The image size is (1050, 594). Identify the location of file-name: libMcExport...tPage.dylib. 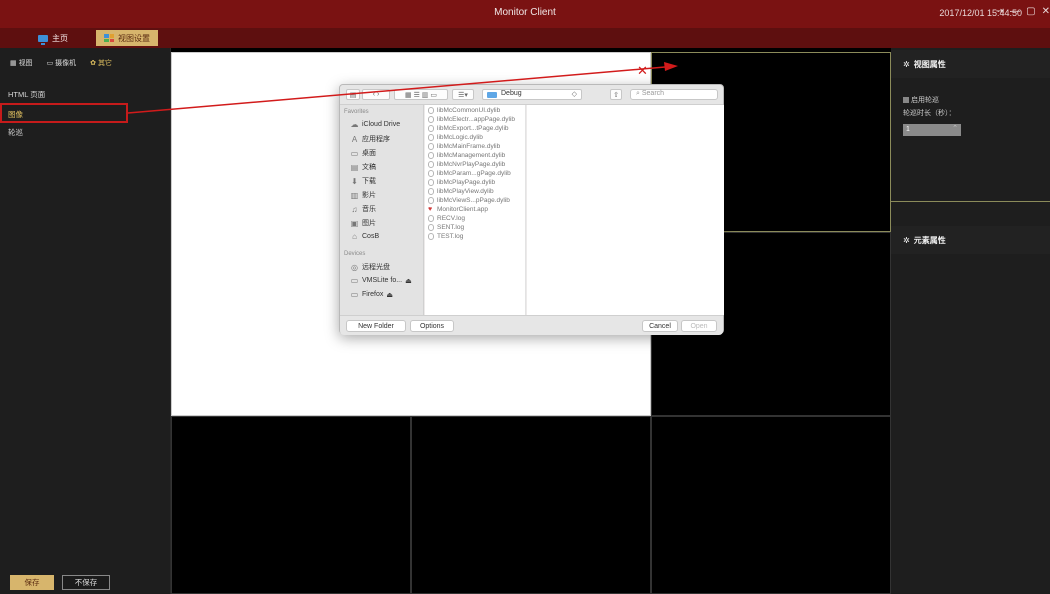
(473, 128).